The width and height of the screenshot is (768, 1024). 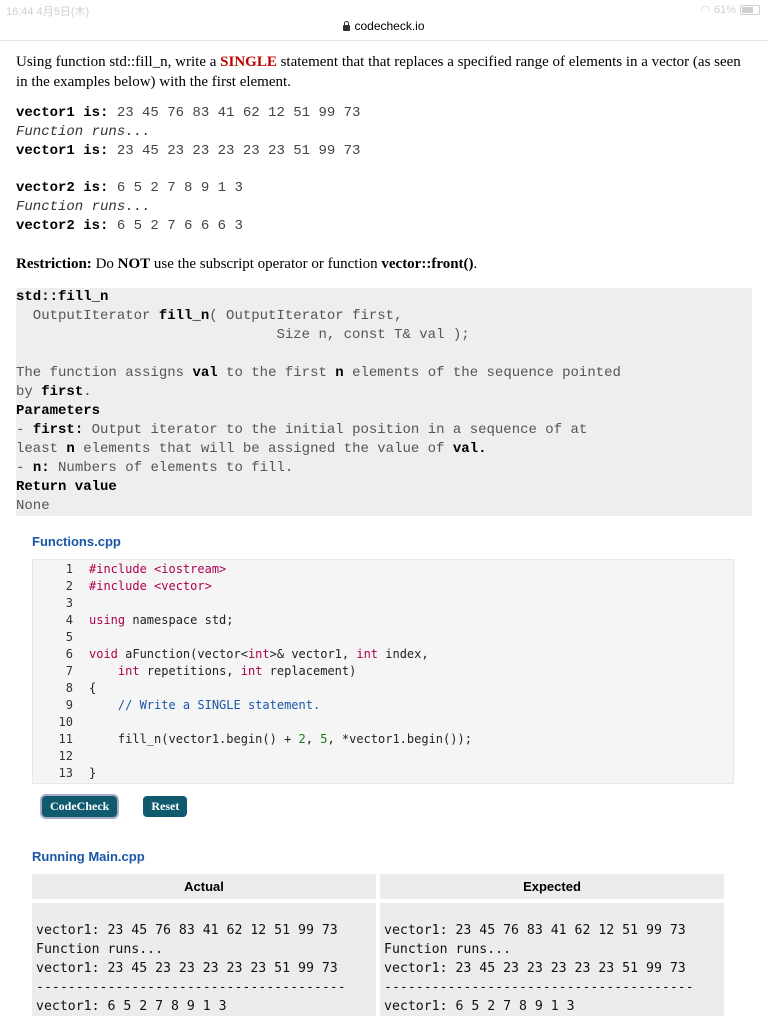 I want to click on doc-sig: OutputIterator, so click(x=87, y=316).